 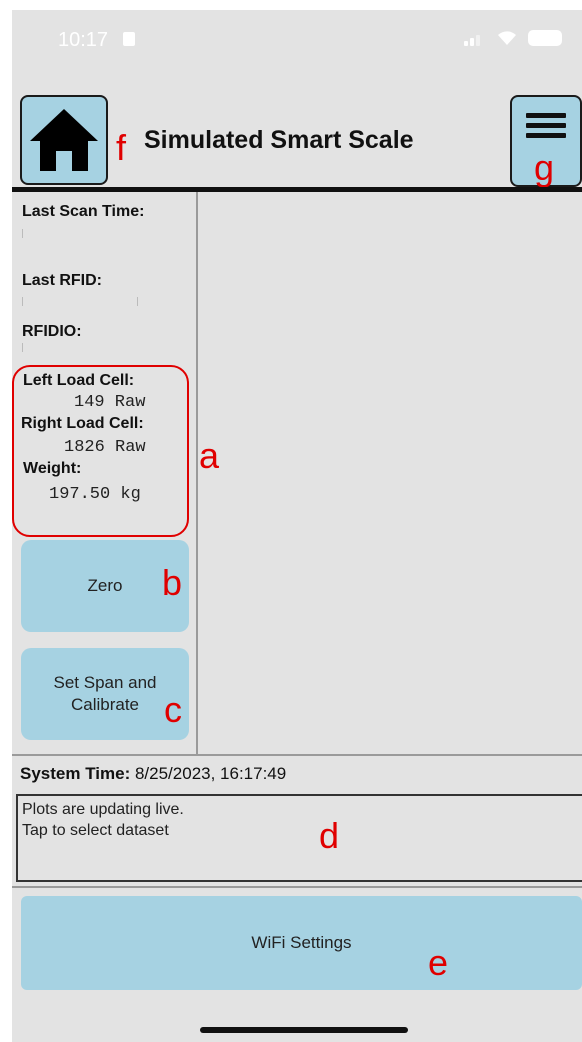 I want to click on home-icon, so click(x=64, y=140).